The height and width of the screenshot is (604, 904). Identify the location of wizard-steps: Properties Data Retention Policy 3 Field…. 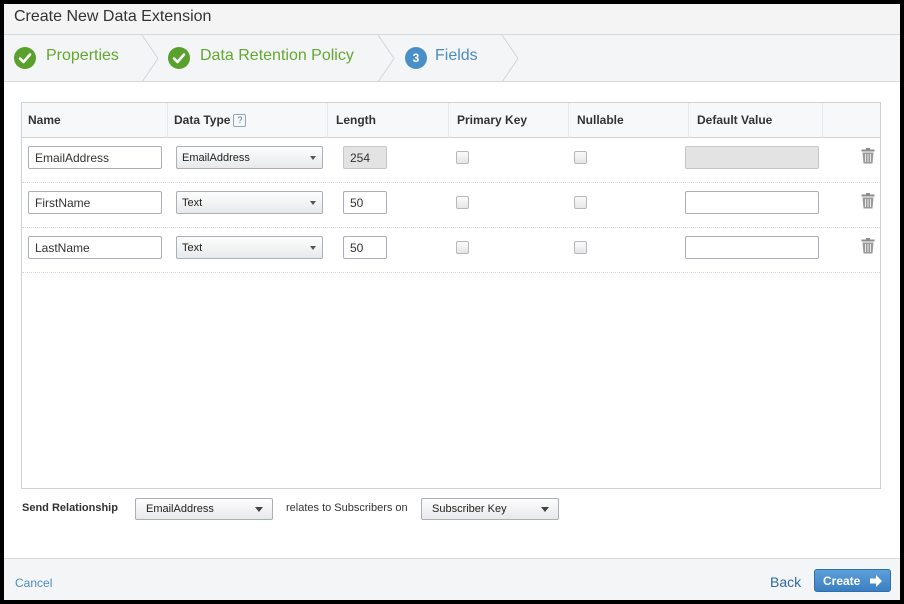
(452, 58).